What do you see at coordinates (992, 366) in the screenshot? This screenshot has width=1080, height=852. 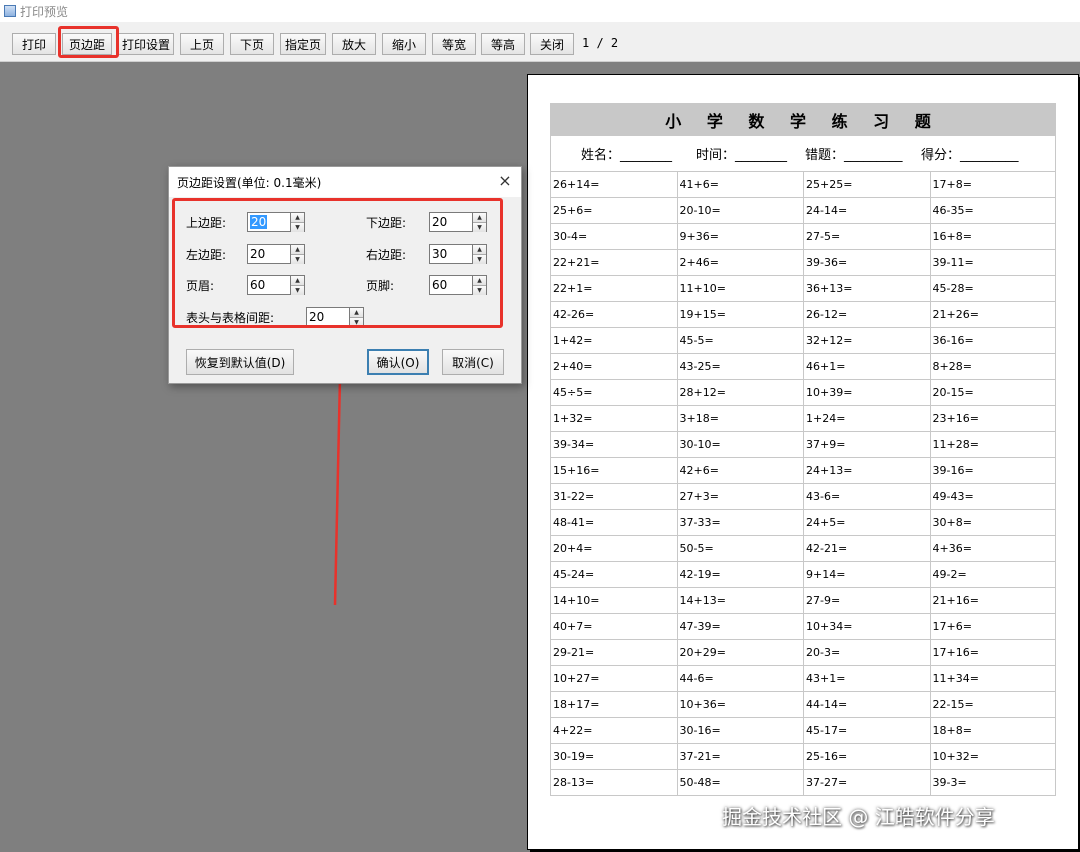 I see `worksheet-problem: 8+28=` at bounding box center [992, 366].